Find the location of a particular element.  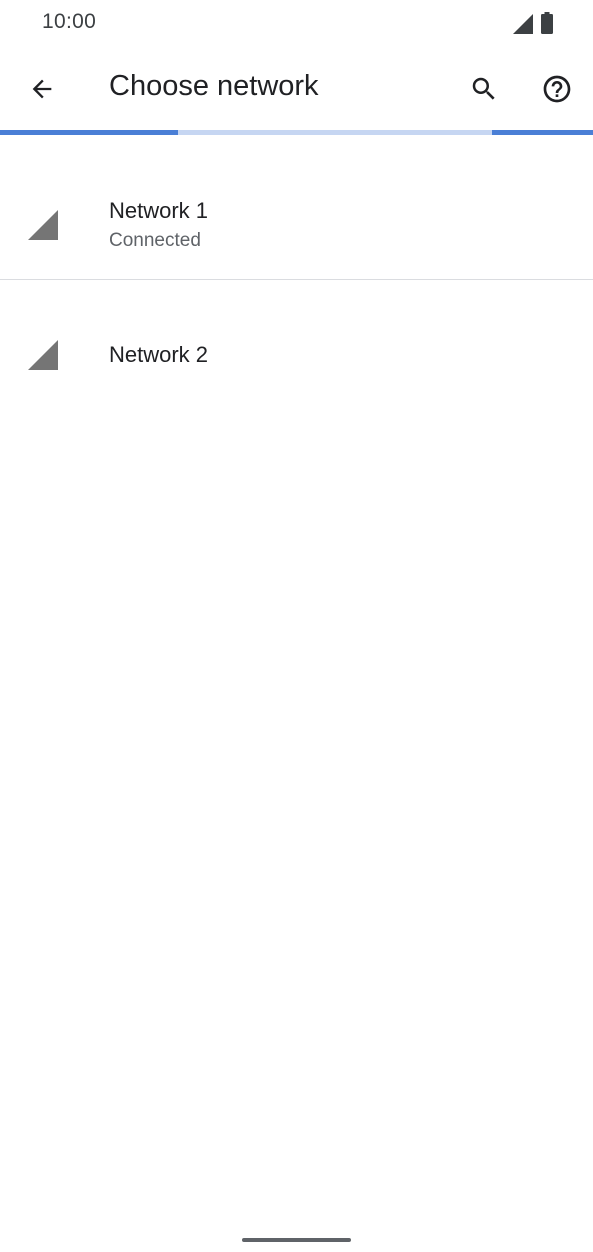

gesture-nav-handle is located at coordinates (296, 1240).